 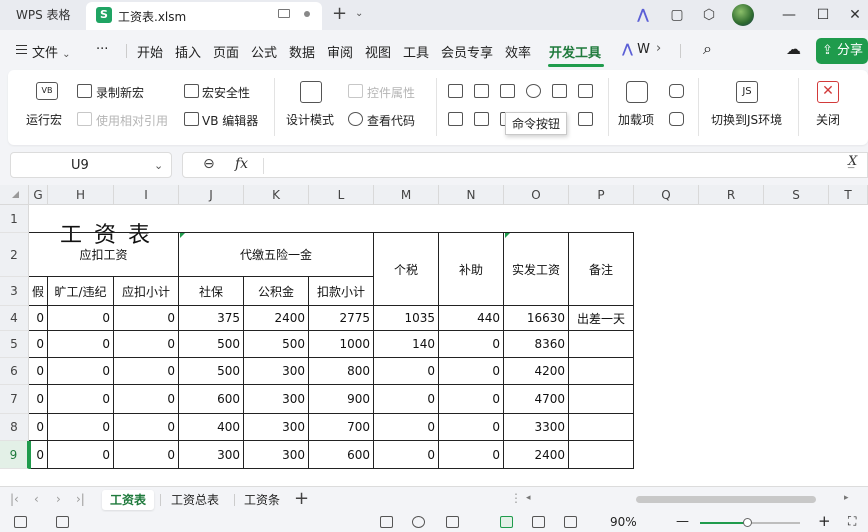 What do you see at coordinates (340, 51) in the screenshot?
I see `menu-review: 审阅` at bounding box center [340, 51].